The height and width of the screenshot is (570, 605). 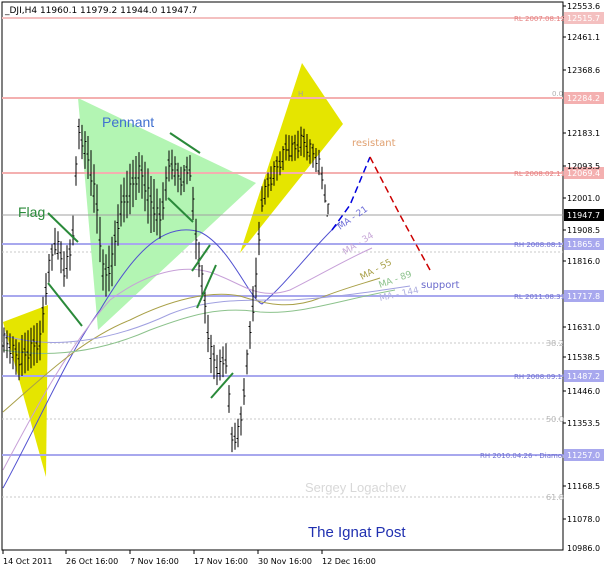 What do you see at coordinates (374, 143) in the screenshot?
I see `resistant-label: resistant` at bounding box center [374, 143].